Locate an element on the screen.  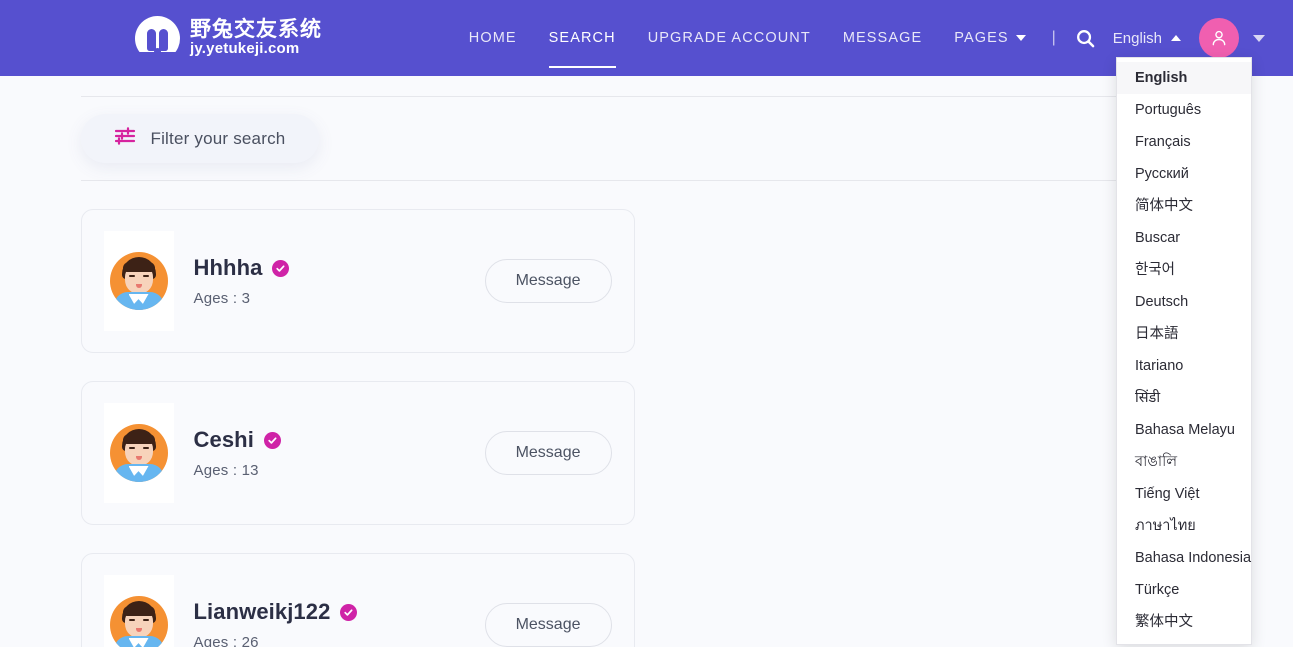
avatar is located at coordinates (1219, 38).